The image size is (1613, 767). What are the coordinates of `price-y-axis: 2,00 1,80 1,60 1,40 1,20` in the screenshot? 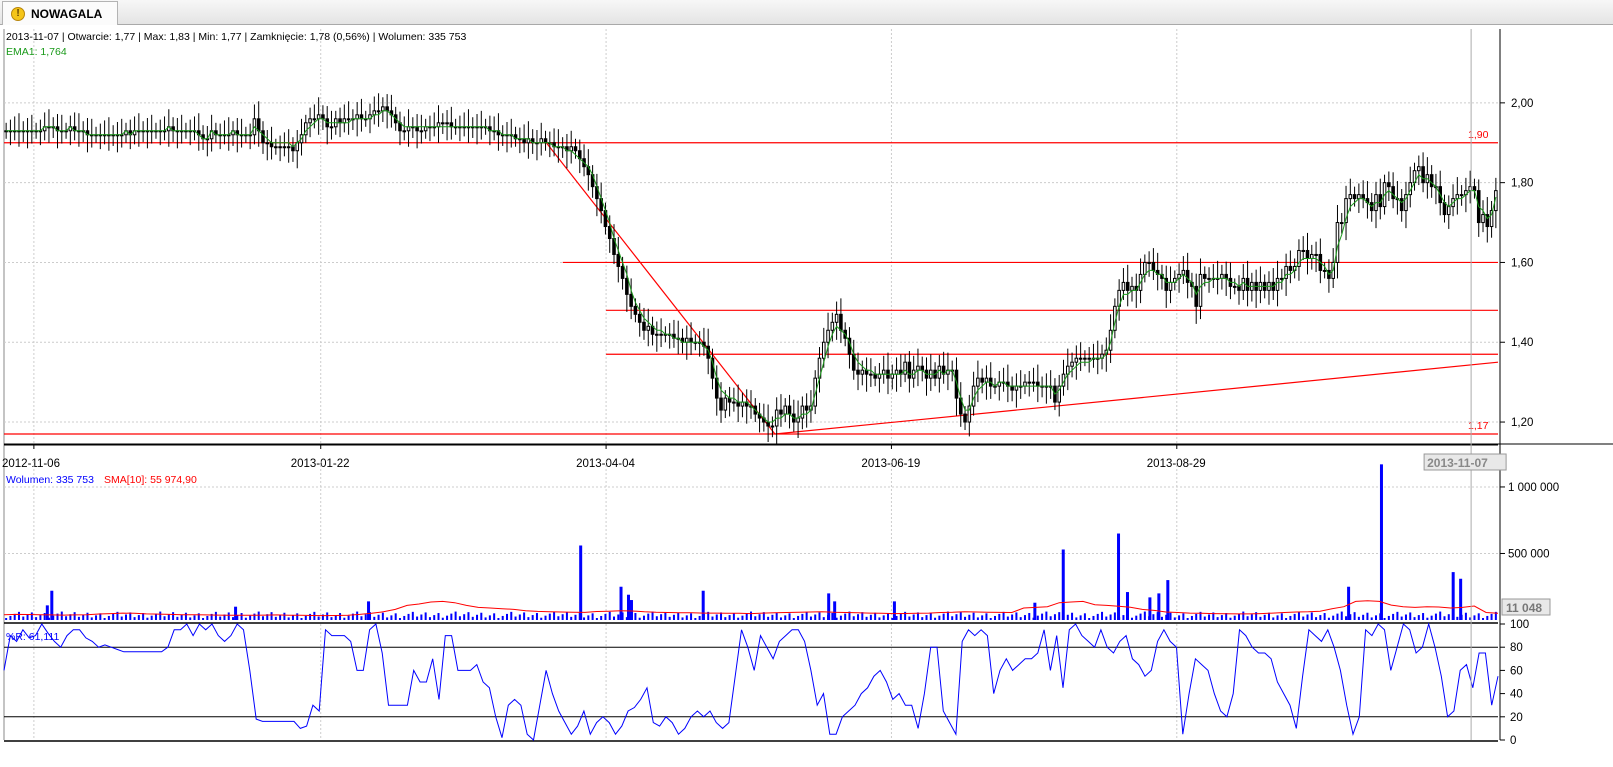 It's located at (1516, 263).